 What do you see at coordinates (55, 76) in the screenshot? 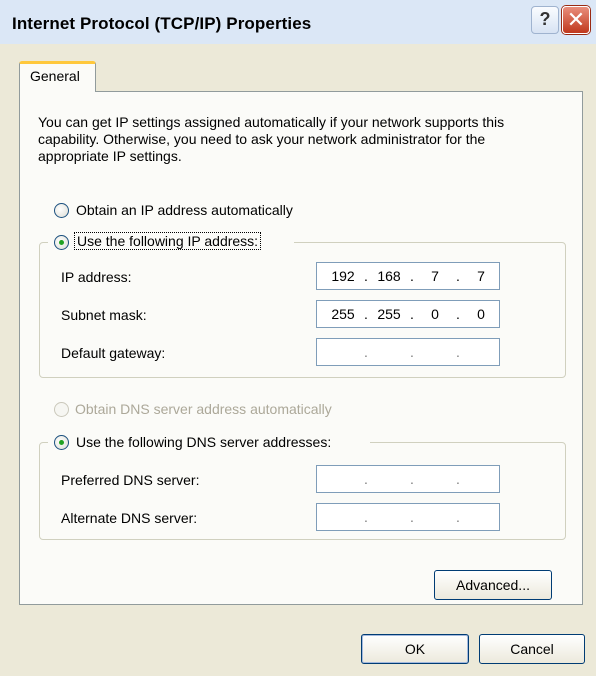
I see `tab-general-label: General` at bounding box center [55, 76].